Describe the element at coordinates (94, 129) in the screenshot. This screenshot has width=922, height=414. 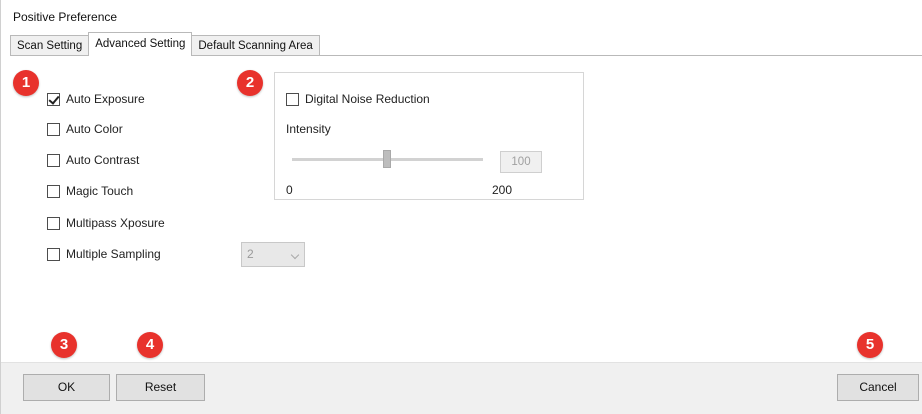
I see `auto-color-label: Auto Color` at that location.